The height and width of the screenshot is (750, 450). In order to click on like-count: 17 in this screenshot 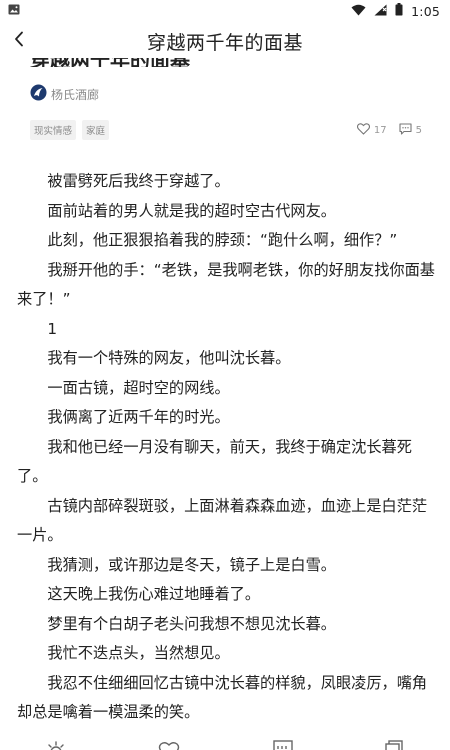, I will do `click(380, 130)`.